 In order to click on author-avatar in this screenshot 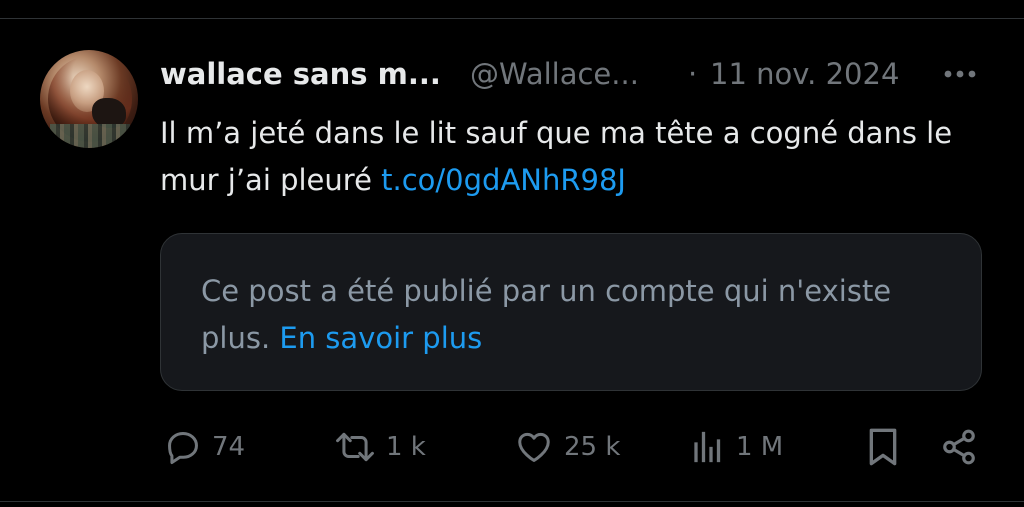, I will do `click(89, 99)`.